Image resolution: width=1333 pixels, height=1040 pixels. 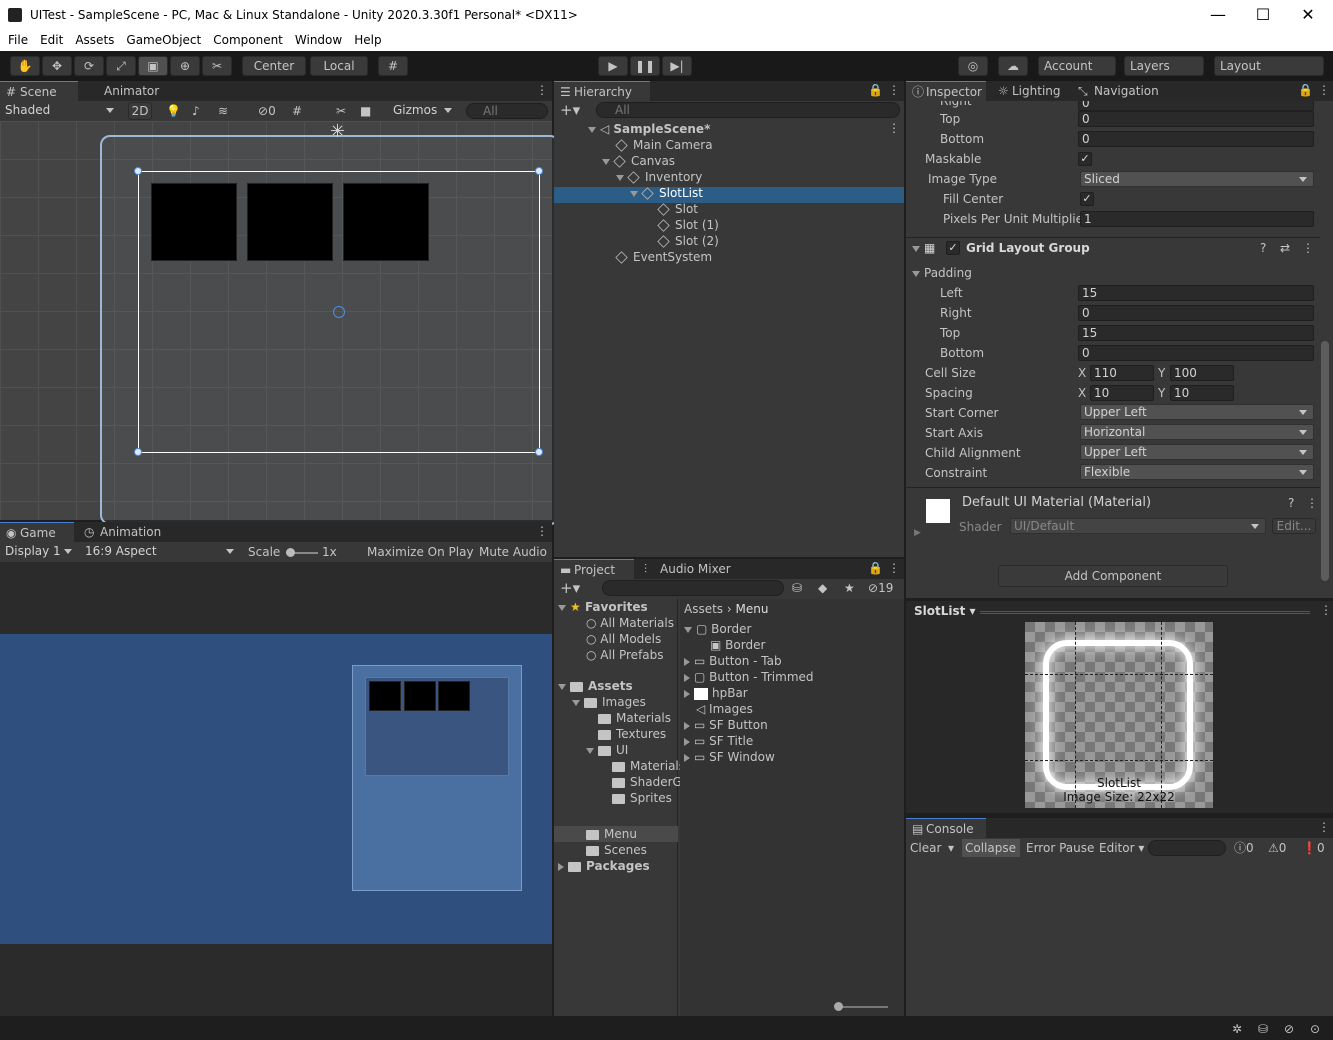 What do you see at coordinates (316, 39) in the screenshot?
I see `menu-window: Window` at bounding box center [316, 39].